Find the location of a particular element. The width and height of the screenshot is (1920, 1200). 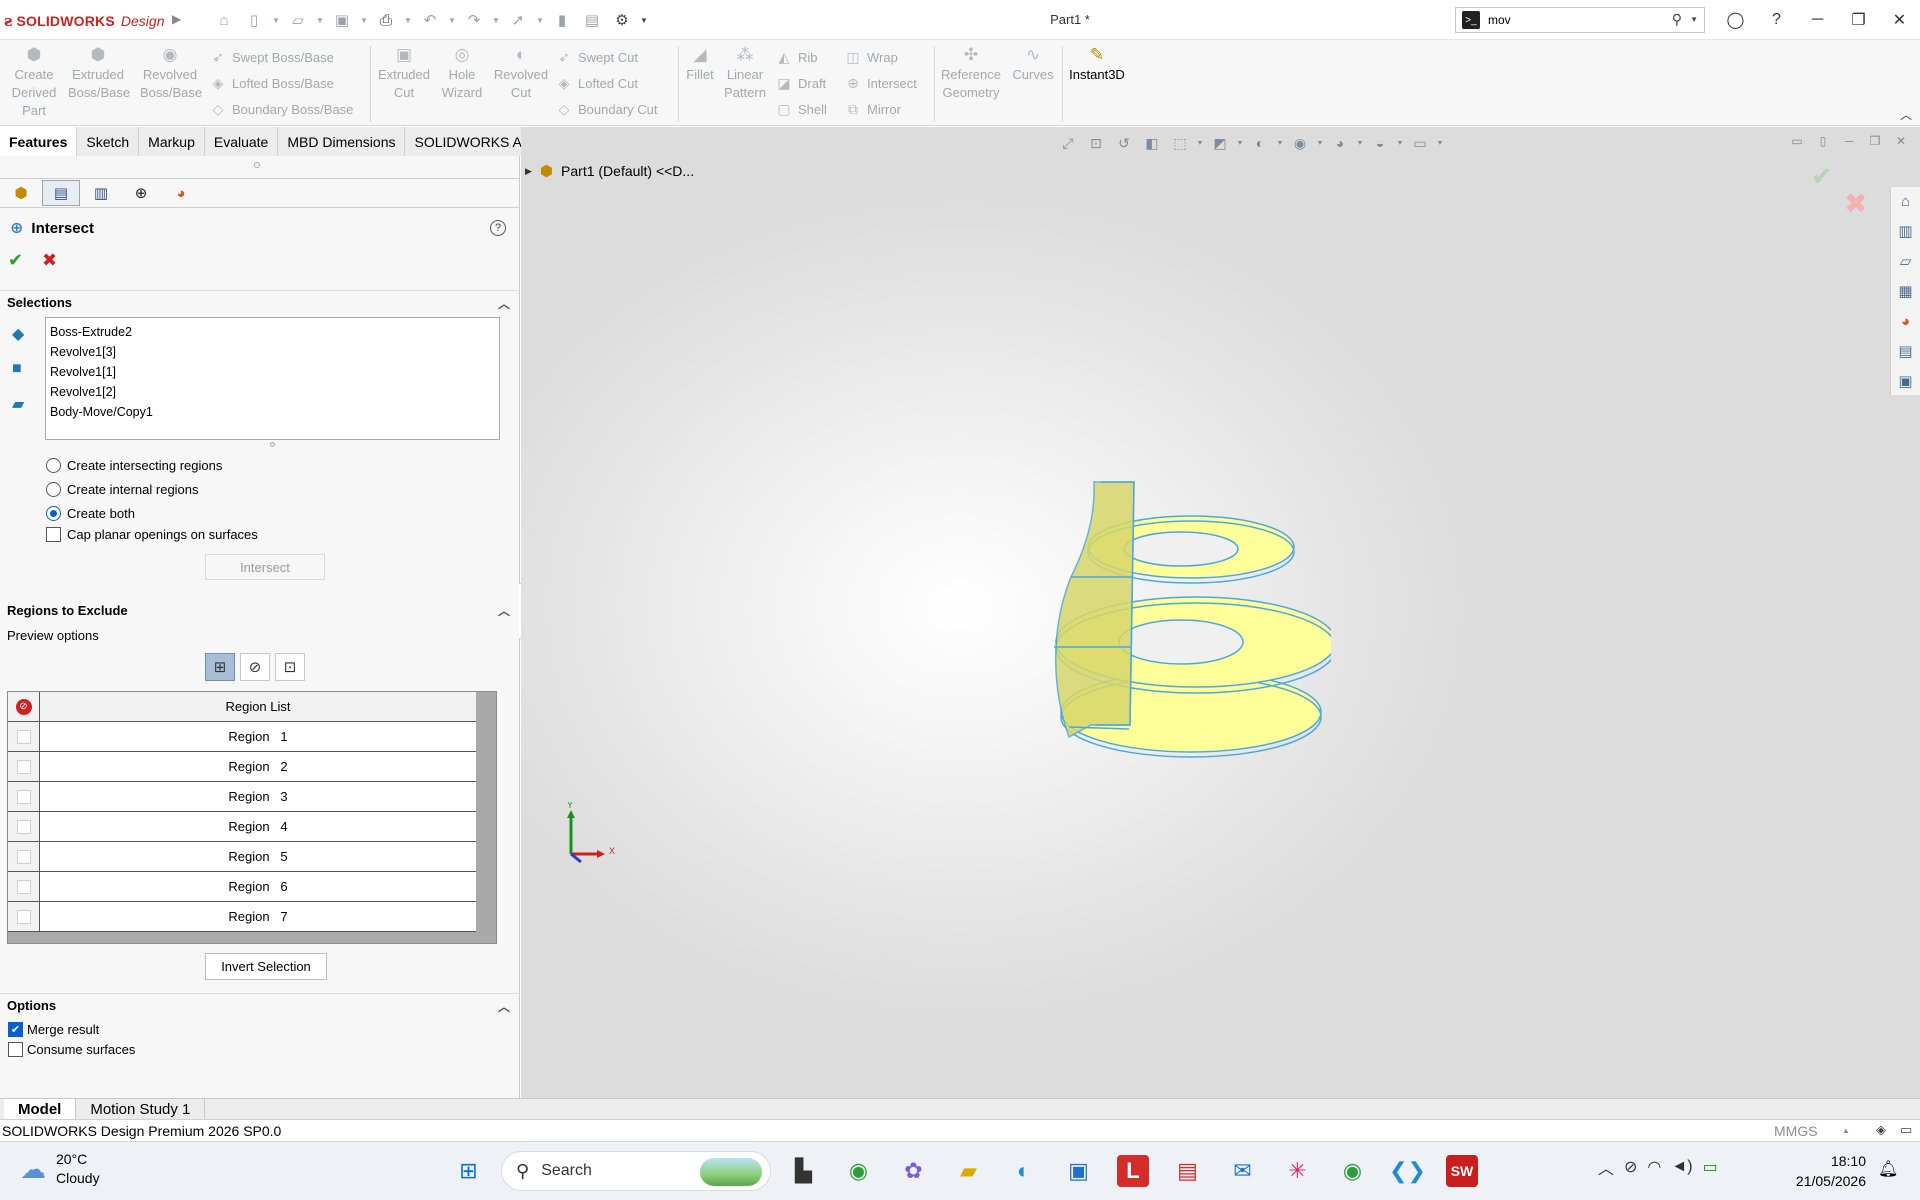

list-item: Revolve1[1] is located at coordinates (272, 372).